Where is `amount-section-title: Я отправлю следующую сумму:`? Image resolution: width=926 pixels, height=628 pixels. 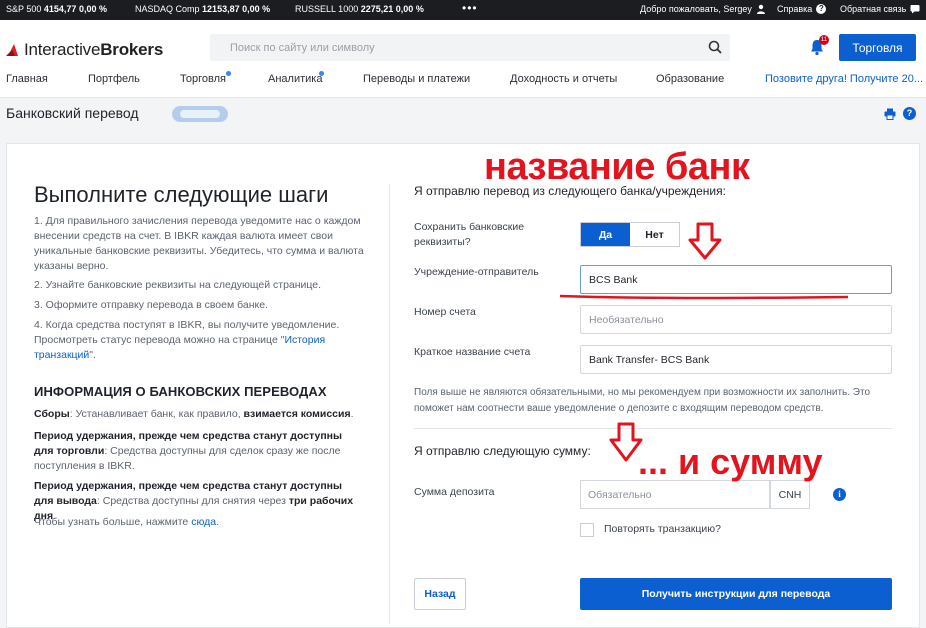
amount-section-title: Я отправлю следующую сумму: is located at coordinates (502, 451).